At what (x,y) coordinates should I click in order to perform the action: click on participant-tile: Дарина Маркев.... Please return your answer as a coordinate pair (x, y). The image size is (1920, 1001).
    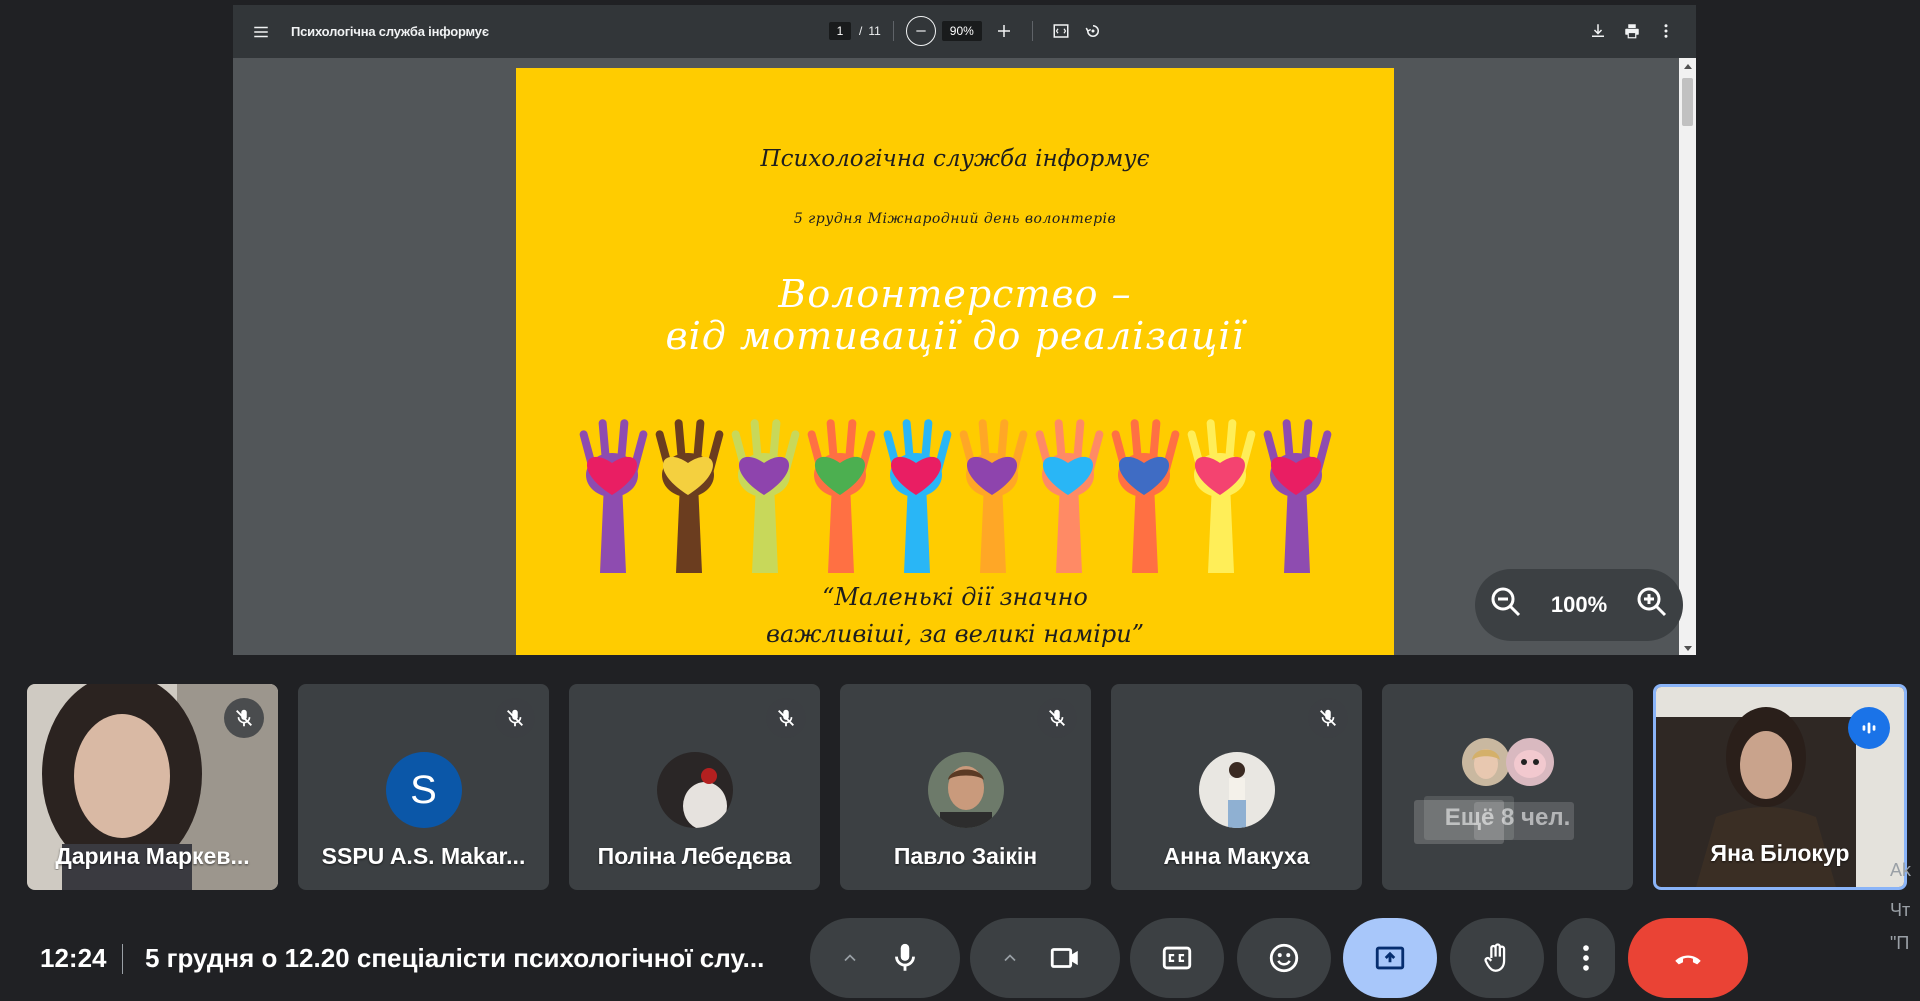
    Looking at the image, I should click on (152, 787).